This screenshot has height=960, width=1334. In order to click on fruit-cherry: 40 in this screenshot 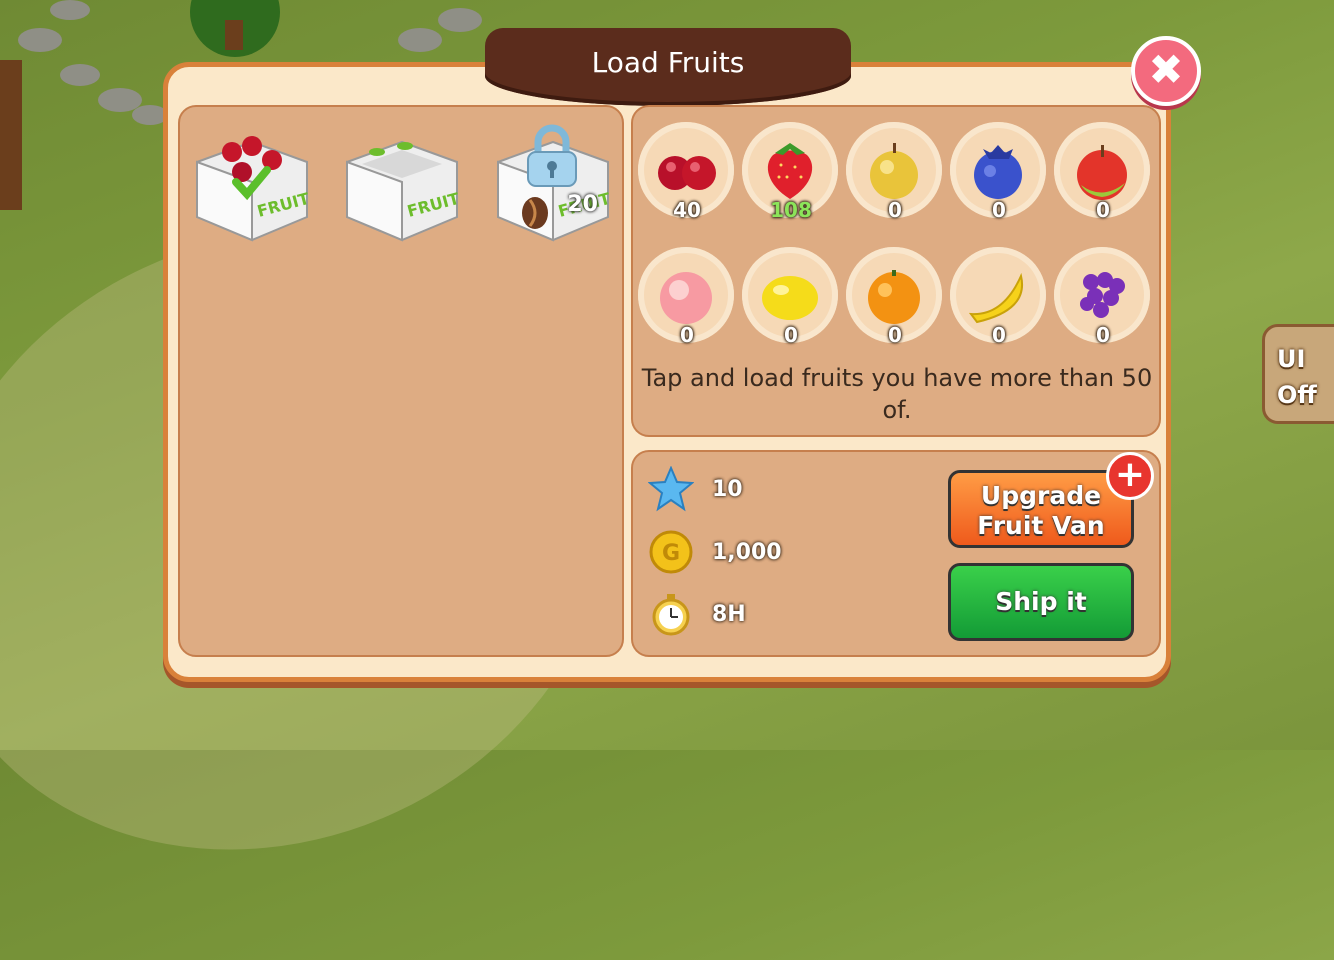, I will do `click(687, 172)`.